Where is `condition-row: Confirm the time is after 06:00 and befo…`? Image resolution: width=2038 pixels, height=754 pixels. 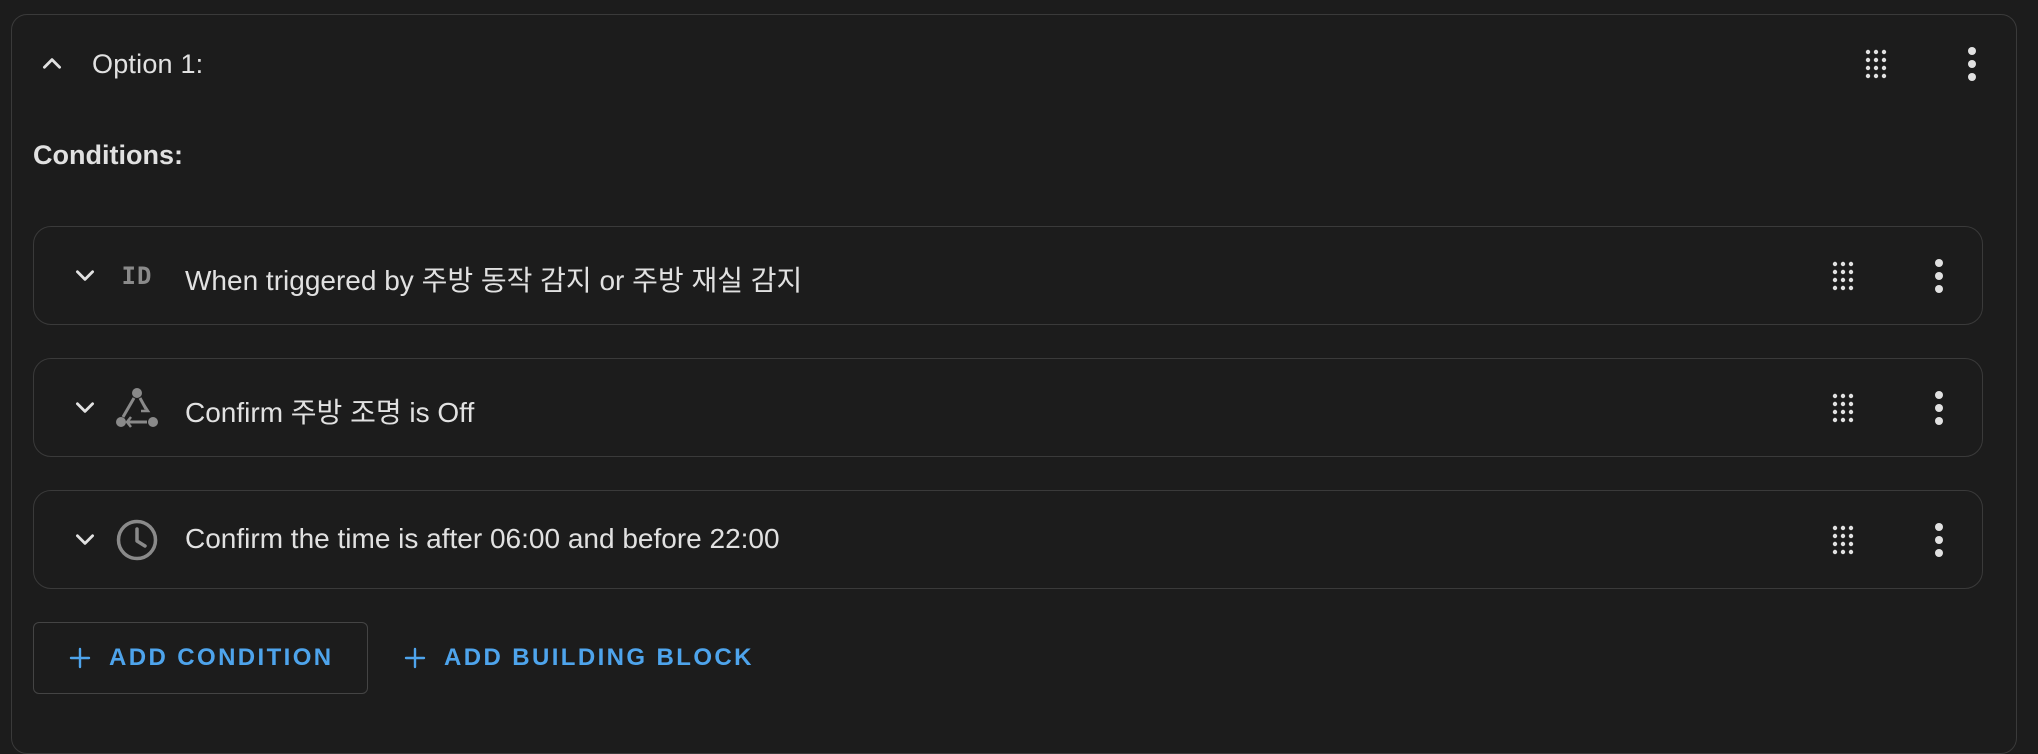
condition-row: Confirm the time is after 06:00 and befo… is located at coordinates (1008, 539).